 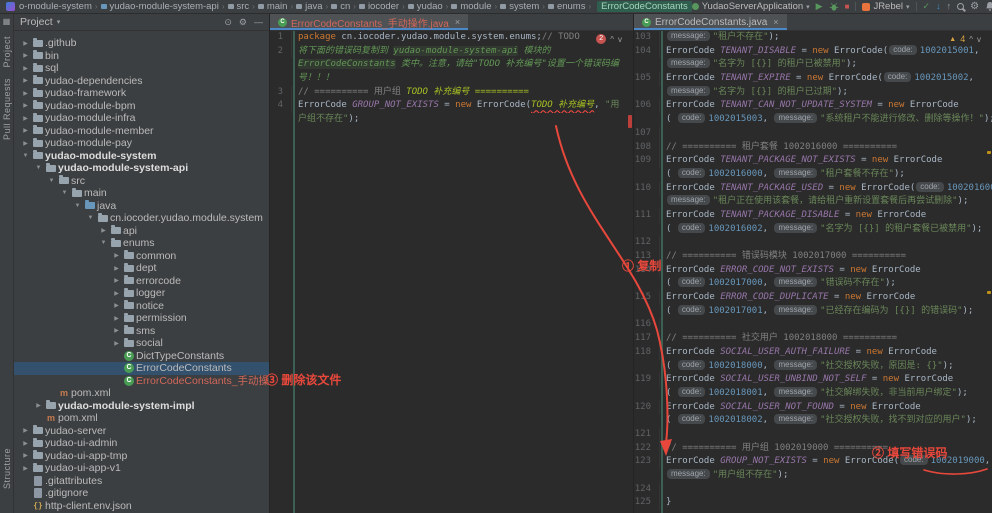 I want to click on push-icon: ↑, so click(x=949, y=6).